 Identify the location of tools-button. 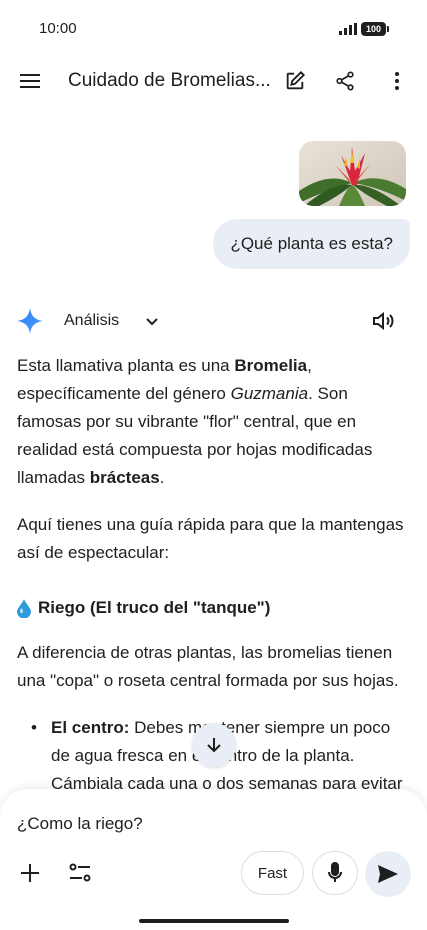
(80, 873).